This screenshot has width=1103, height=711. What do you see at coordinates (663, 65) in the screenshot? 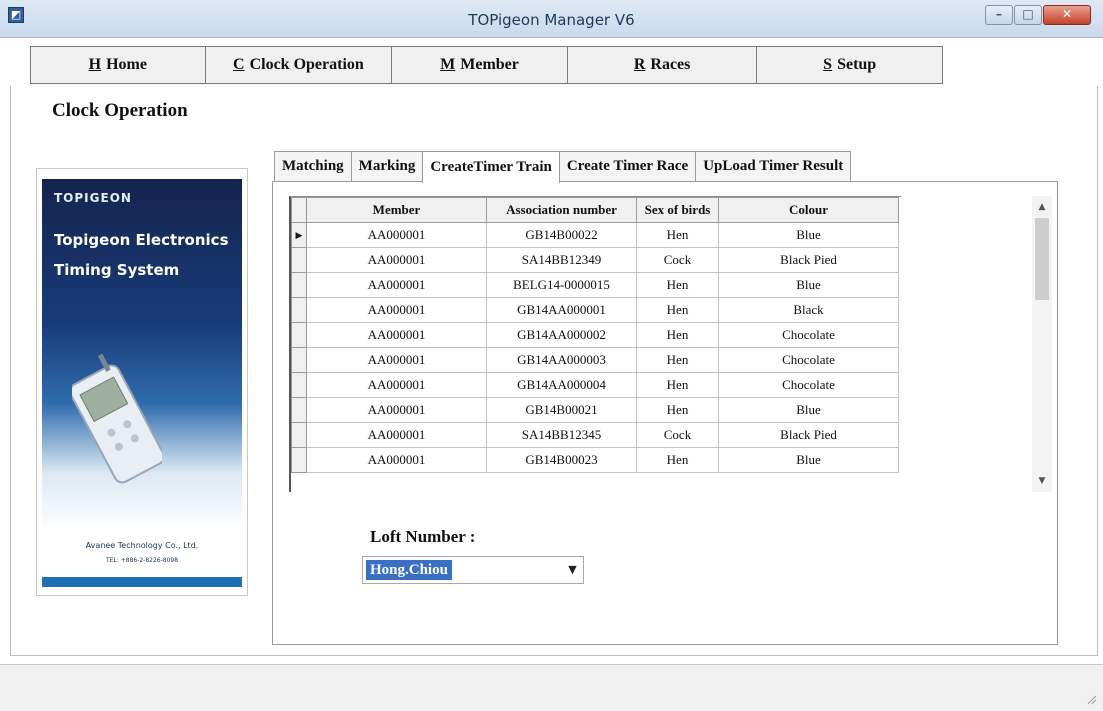
I see `menu-races: R Races` at bounding box center [663, 65].